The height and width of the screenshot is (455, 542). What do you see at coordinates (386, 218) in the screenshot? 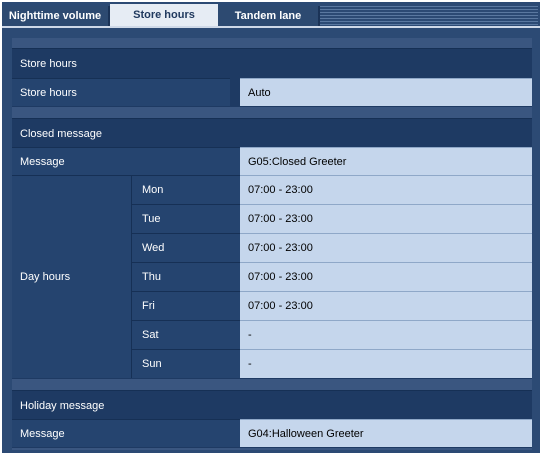
I see `day-hours-tue: 07:00 - 23:00` at bounding box center [386, 218].